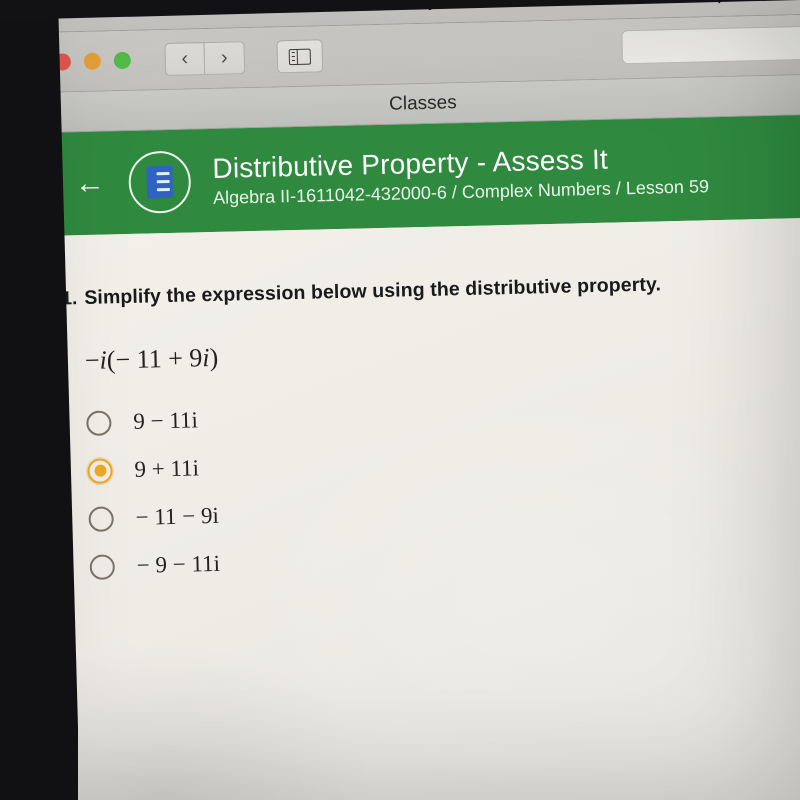 The width and height of the screenshot is (800, 800). What do you see at coordinates (167, 468) in the screenshot?
I see `choice-label-2: 9 + 11i` at bounding box center [167, 468].